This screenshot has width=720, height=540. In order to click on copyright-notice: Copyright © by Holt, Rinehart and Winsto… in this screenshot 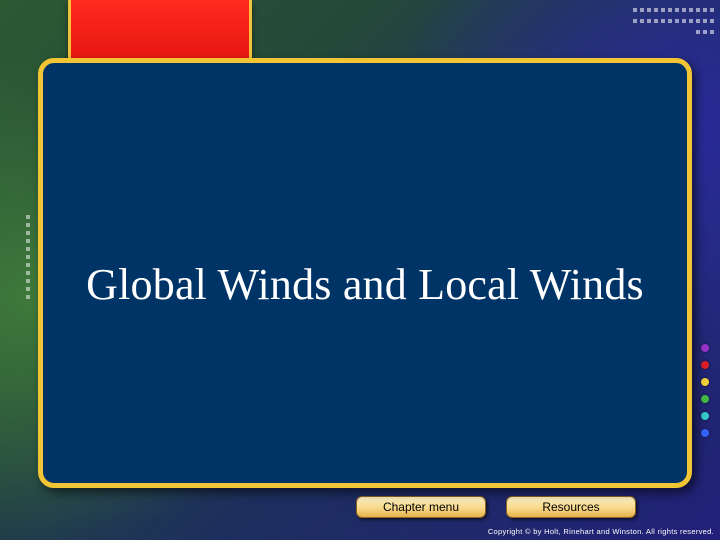, I will do `click(600, 531)`.